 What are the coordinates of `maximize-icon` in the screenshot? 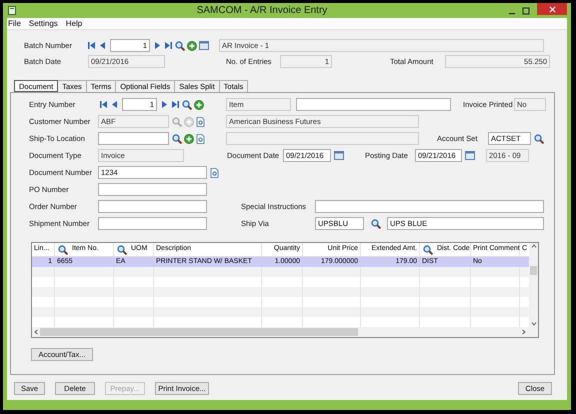 It's located at (526, 10).